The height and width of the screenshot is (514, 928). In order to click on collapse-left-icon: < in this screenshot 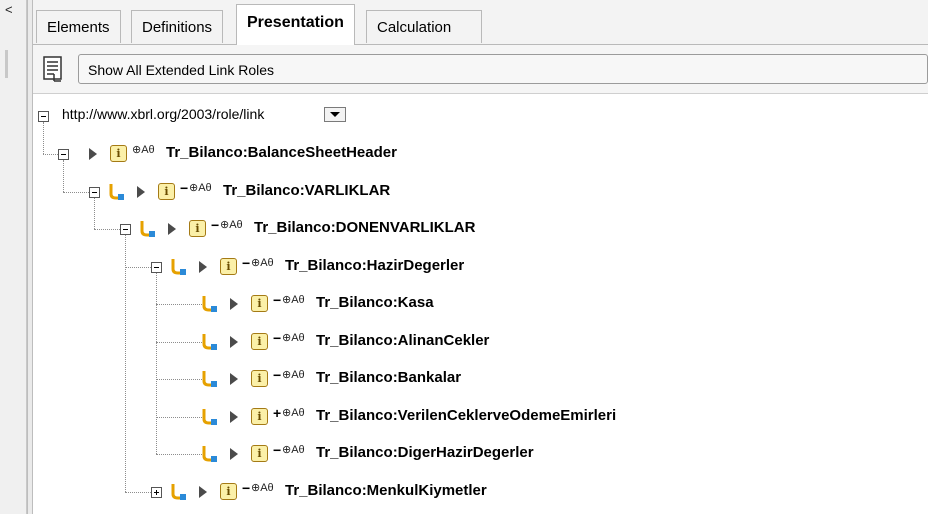, I will do `click(9, 9)`.